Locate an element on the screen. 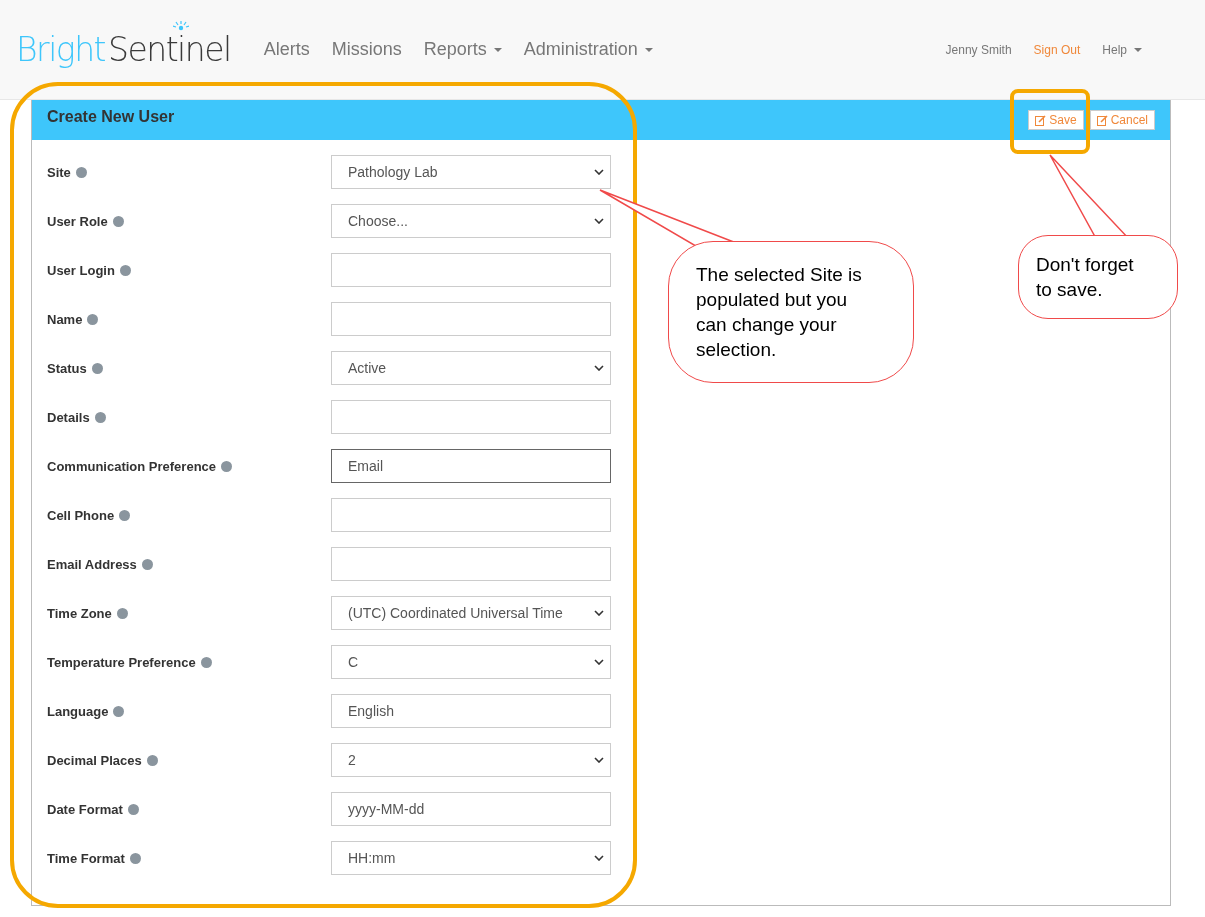 Image resolution: width=1205 pixels, height=917 pixels. input-field: English is located at coordinates (471, 711).